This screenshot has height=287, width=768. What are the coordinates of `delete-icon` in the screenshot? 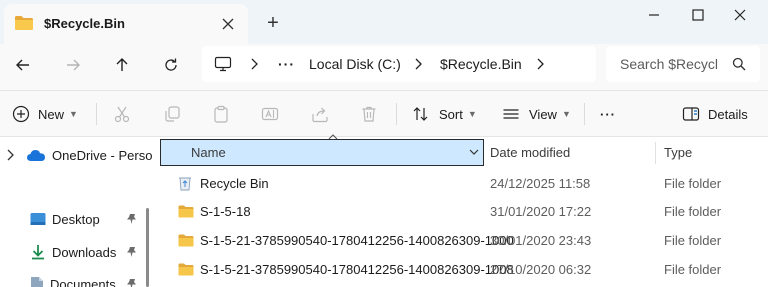 It's located at (369, 114).